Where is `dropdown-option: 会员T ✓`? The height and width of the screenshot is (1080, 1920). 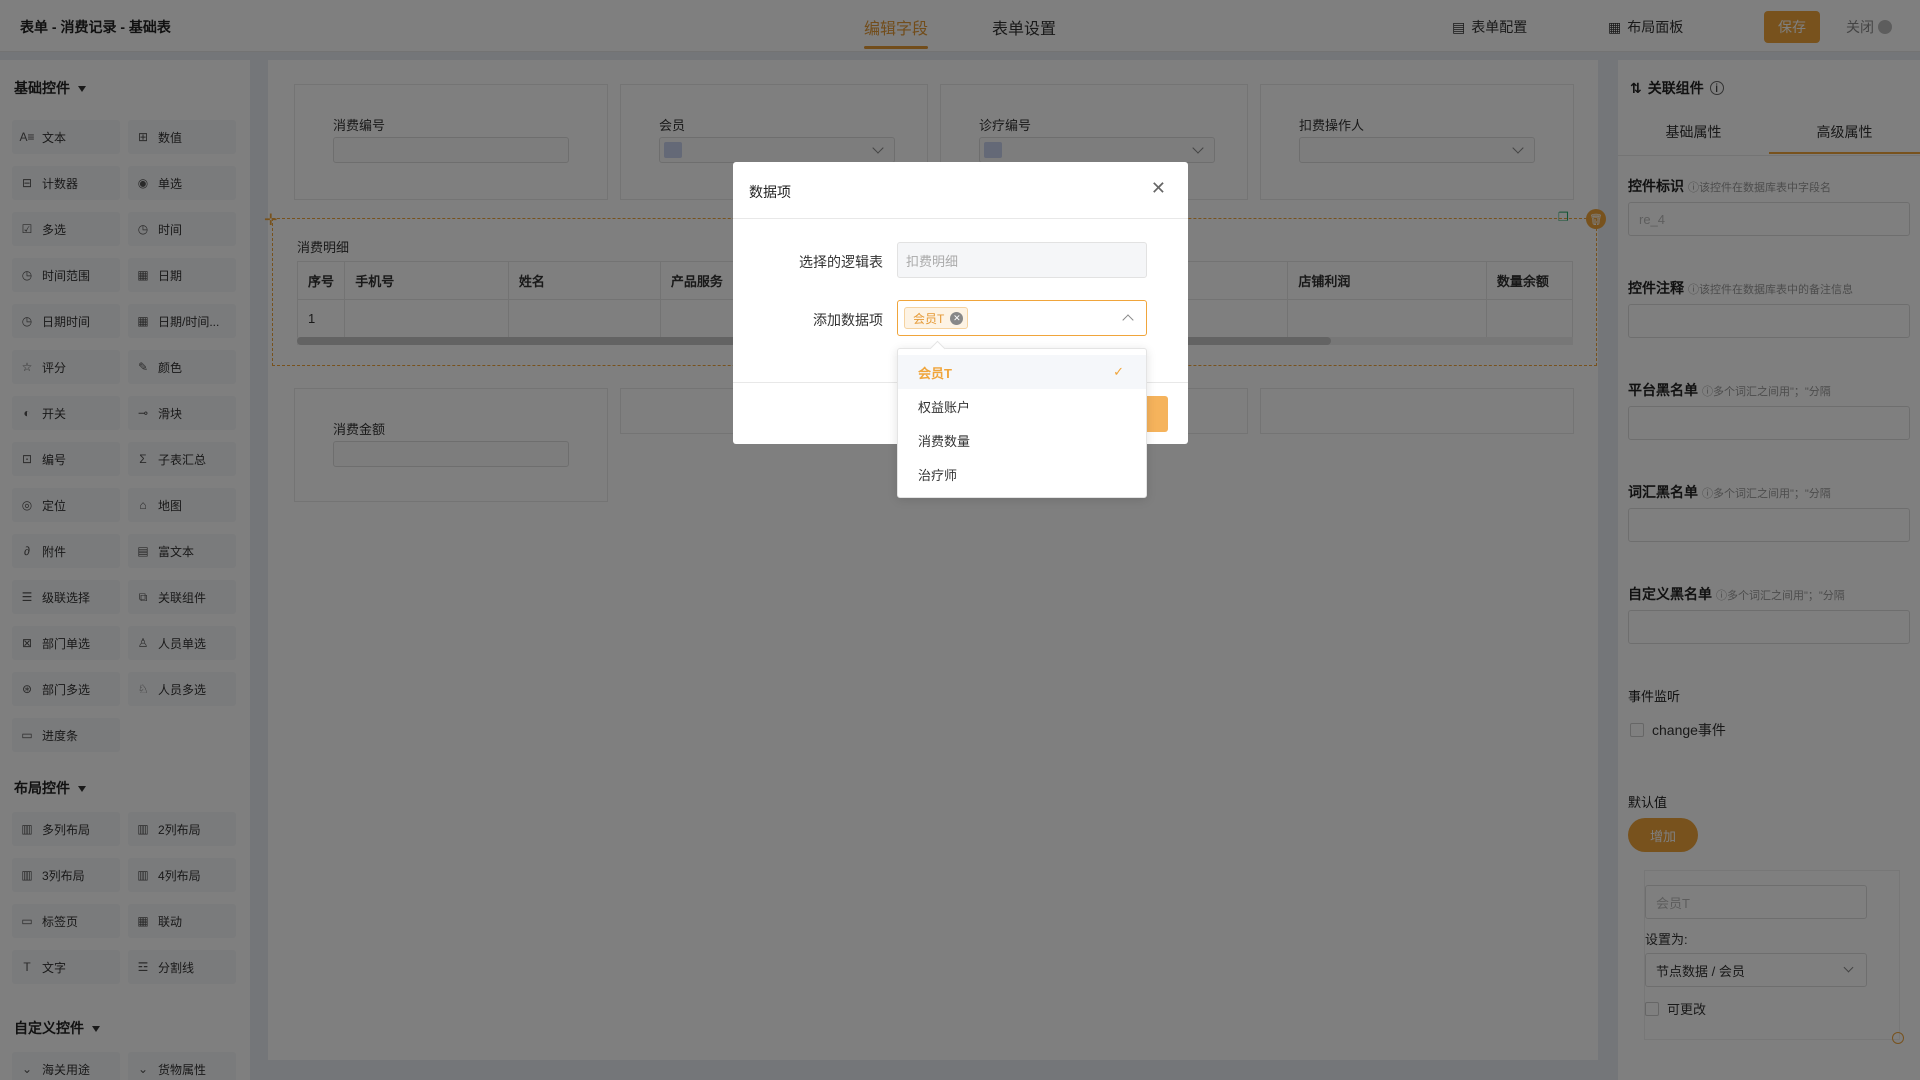 dropdown-option: 会员T ✓ is located at coordinates (1022, 372).